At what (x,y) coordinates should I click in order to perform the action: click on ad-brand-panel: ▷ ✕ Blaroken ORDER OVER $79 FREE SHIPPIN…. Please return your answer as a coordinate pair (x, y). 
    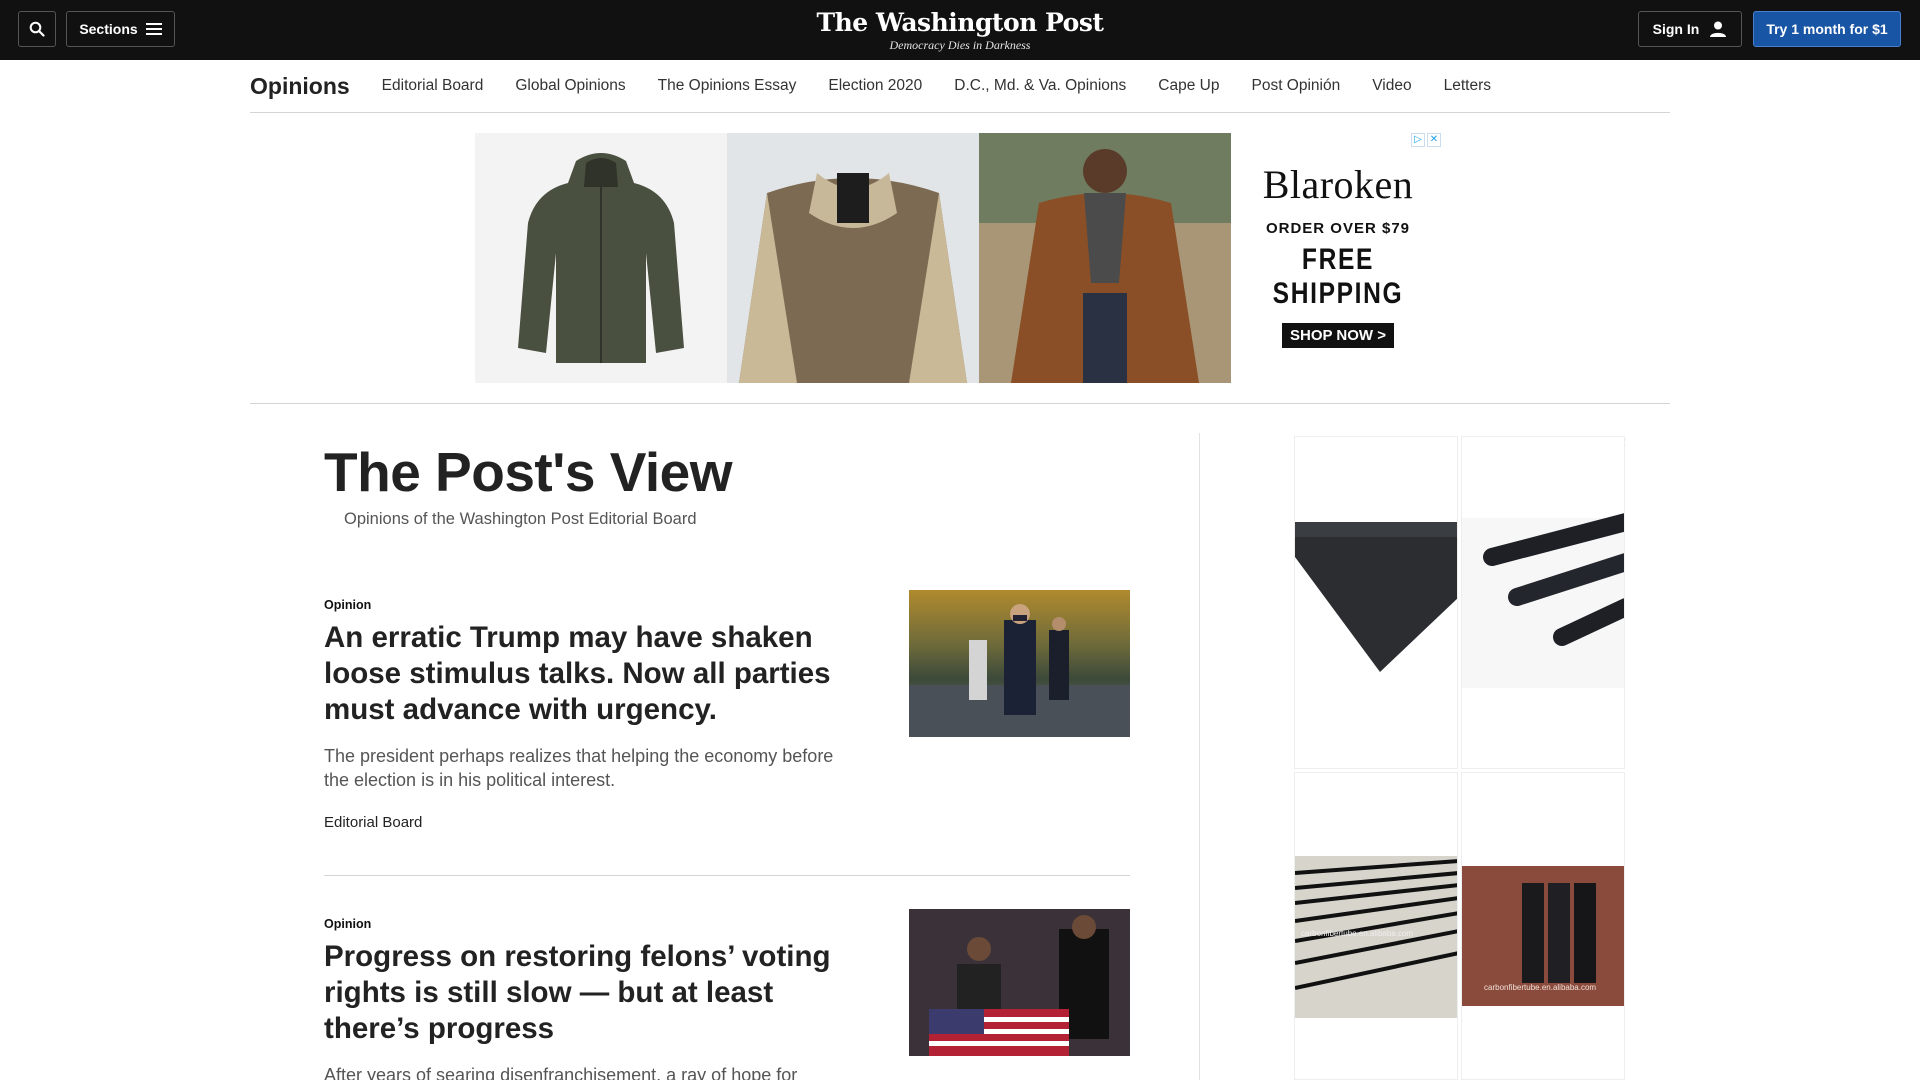
    Looking at the image, I should click on (1338, 258).